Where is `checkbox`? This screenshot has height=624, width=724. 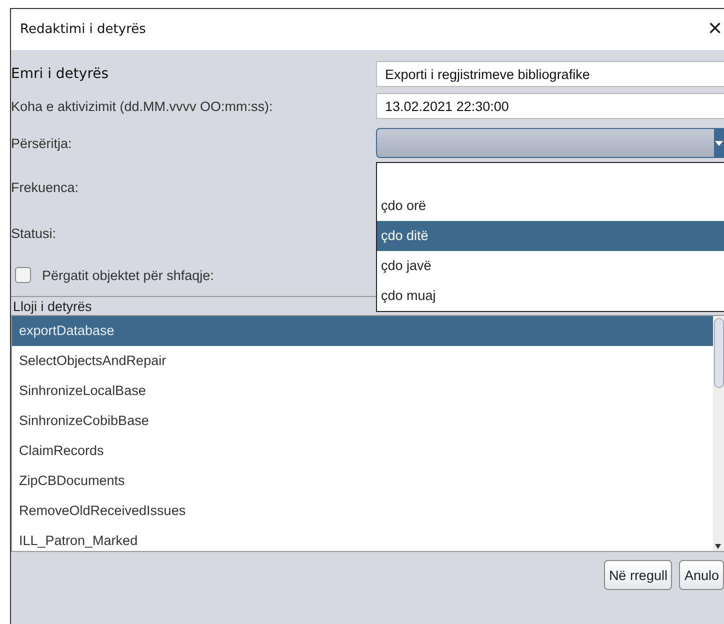 checkbox is located at coordinates (23, 275).